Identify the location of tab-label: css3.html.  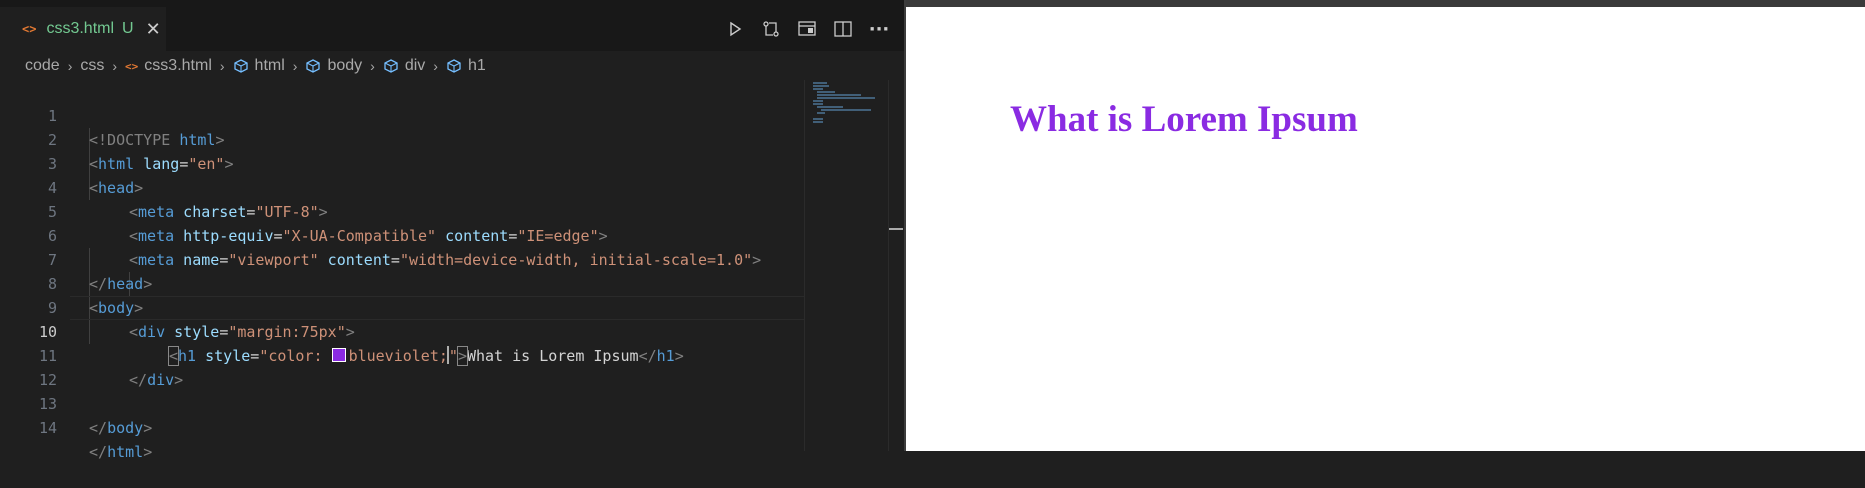
(80, 28).